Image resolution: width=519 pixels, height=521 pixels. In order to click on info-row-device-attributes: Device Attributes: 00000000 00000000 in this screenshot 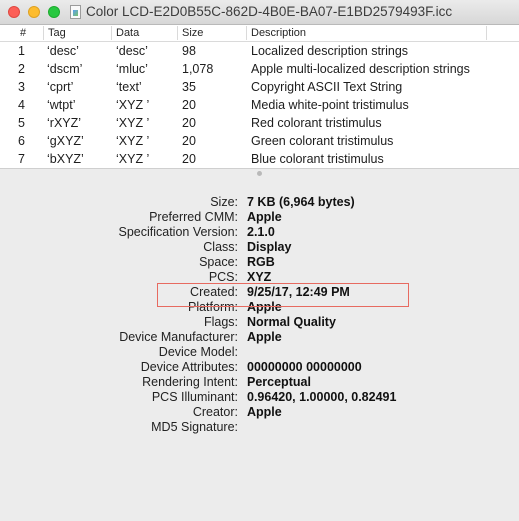, I will do `click(259, 367)`.